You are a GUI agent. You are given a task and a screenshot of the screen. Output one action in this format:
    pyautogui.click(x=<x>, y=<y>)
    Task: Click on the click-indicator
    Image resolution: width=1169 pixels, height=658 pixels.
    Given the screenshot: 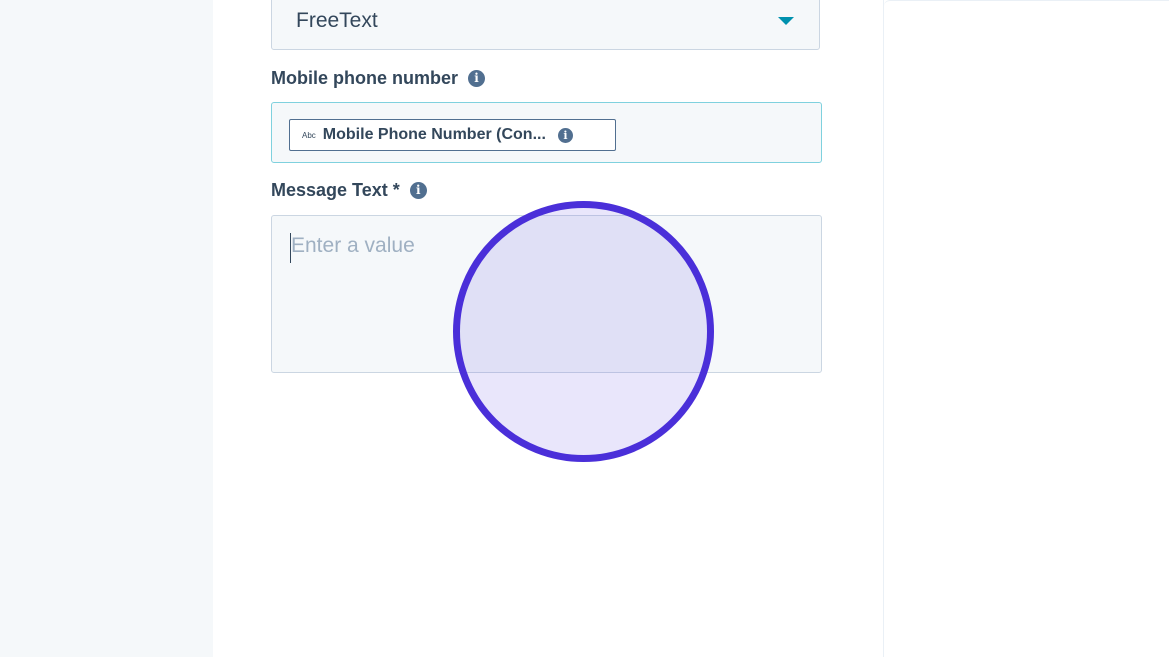 What is the action you would take?
    pyautogui.click(x=583, y=331)
    